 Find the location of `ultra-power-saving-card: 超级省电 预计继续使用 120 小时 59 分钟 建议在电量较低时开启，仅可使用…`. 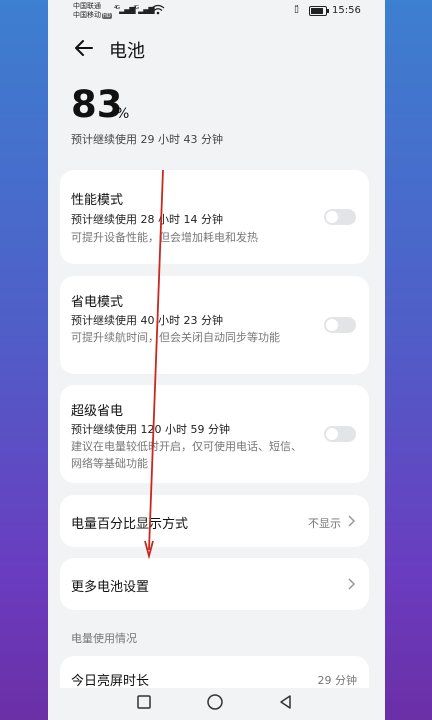

ultra-power-saving-card: 超级省电 预计继续使用 120 小时 59 分钟 建议在电量较低时开启，仅可使用… is located at coordinates (214, 434).